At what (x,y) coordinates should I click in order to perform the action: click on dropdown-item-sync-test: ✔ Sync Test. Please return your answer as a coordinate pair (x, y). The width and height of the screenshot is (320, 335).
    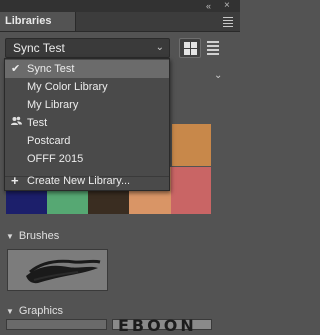
    Looking at the image, I should click on (87, 69).